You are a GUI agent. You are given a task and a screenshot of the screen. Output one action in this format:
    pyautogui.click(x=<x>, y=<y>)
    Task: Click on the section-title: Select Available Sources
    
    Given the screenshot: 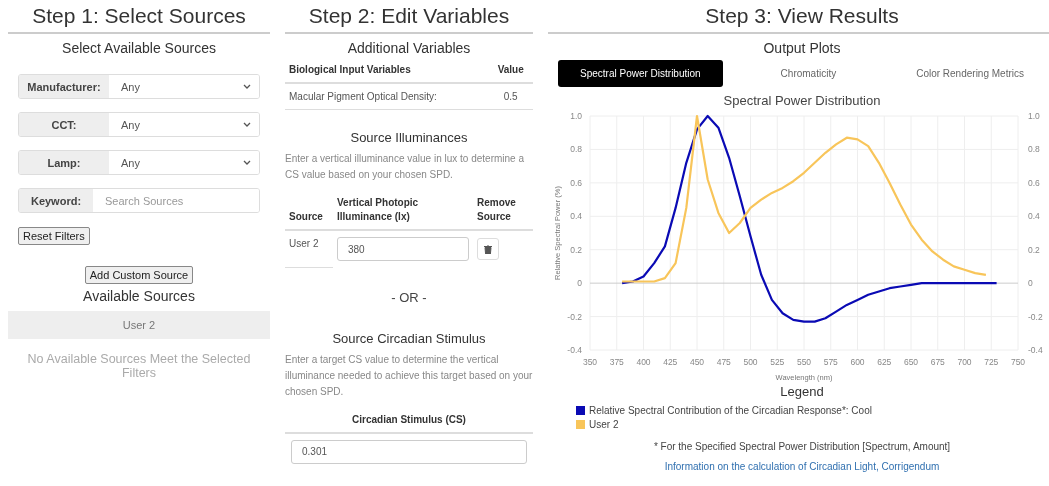 What is the action you would take?
    pyautogui.click(x=139, y=48)
    